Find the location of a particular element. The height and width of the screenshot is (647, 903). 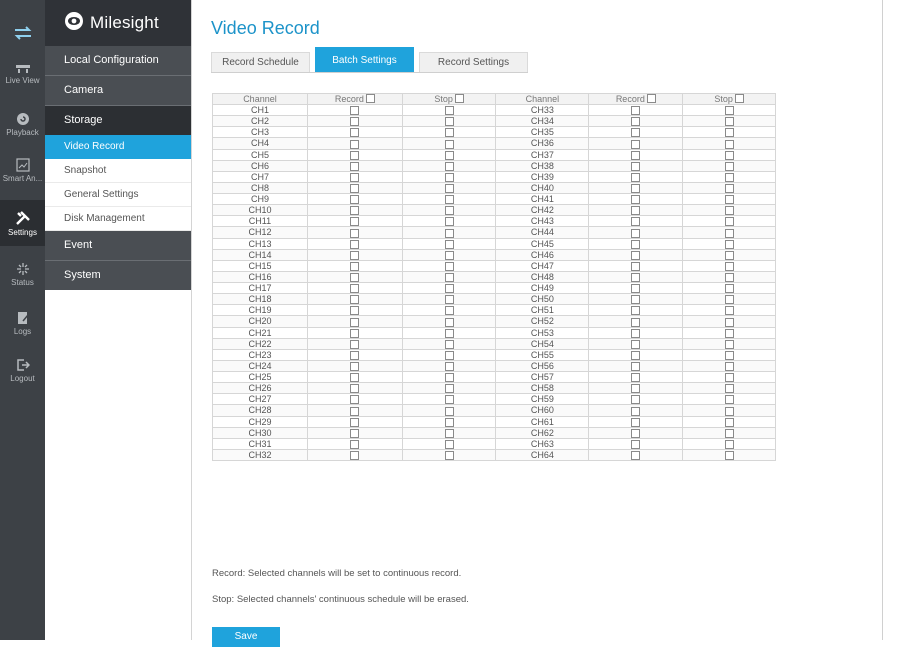

rail-item-logout: Logout is located at coordinates (22, 370).